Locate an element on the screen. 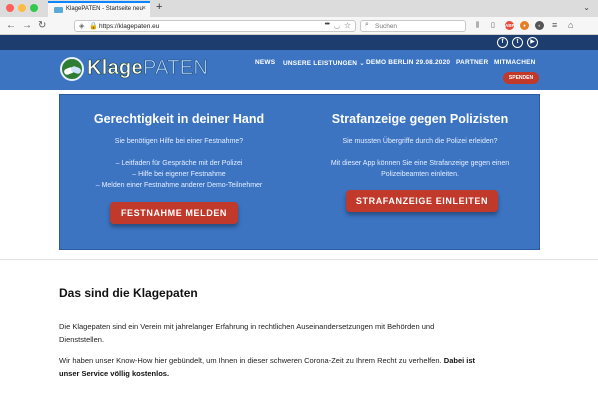  close-window-button is located at coordinates (10, 8).